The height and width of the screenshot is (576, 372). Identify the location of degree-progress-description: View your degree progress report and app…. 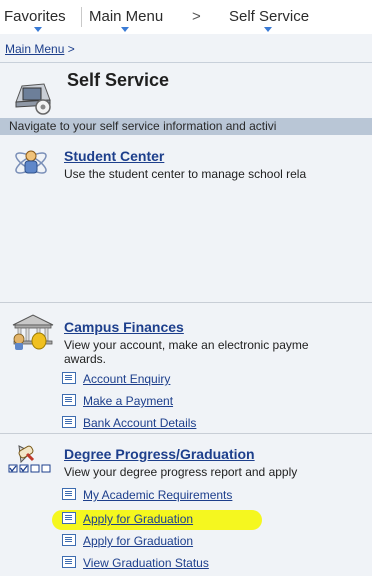
(181, 472).